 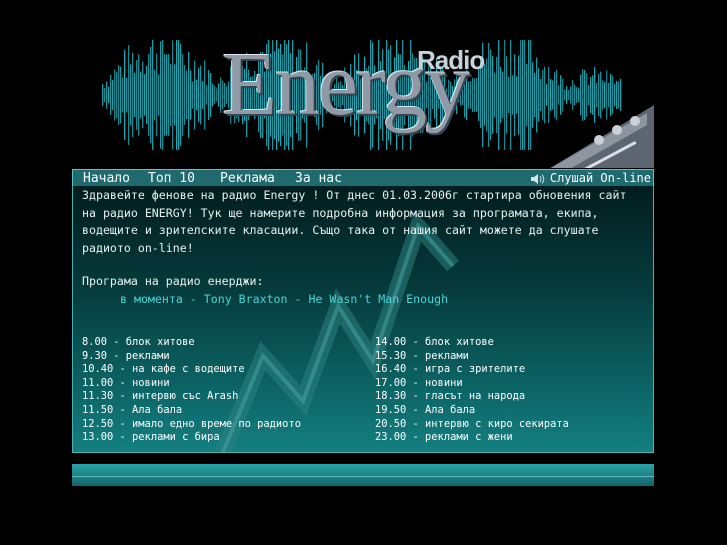 What do you see at coordinates (138, 342) in the screenshot?
I see `schedule-item: 8.00 - блок хитове` at bounding box center [138, 342].